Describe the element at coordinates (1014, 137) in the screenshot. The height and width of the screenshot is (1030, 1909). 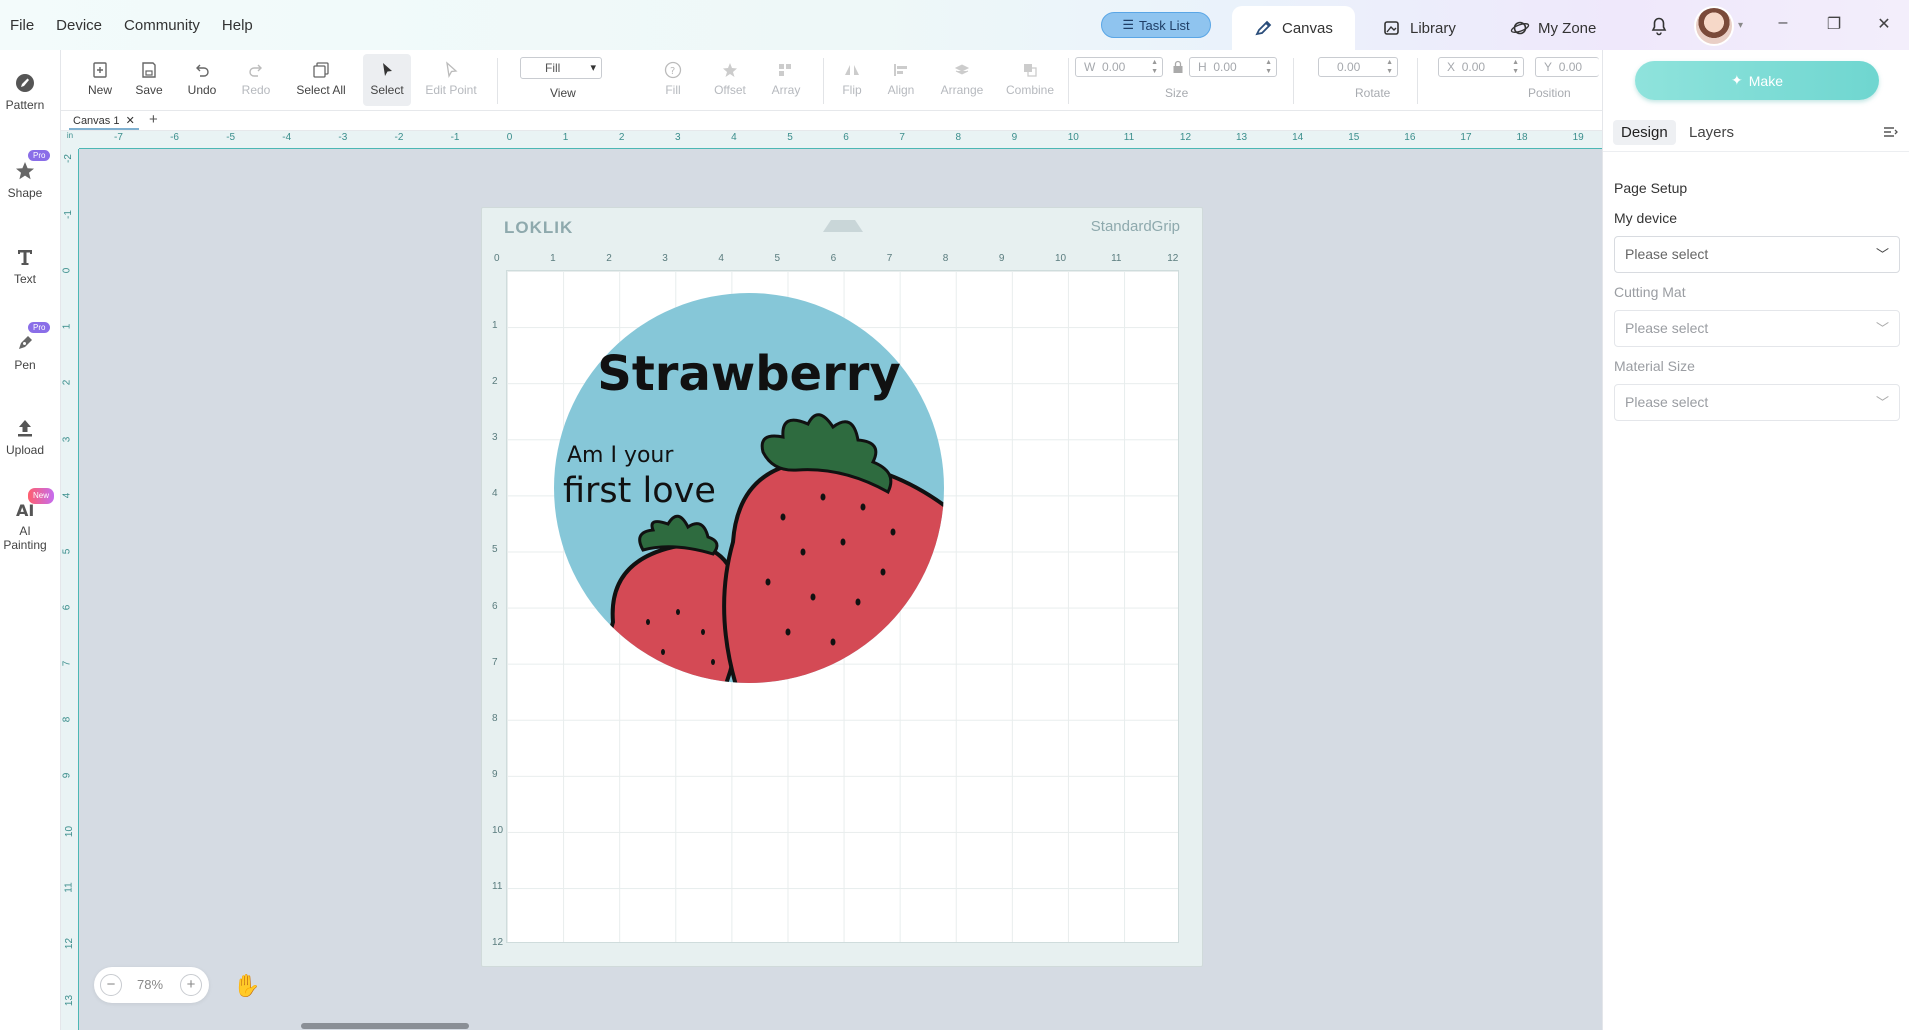
I see `ruler-tick-label: 9` at that location.